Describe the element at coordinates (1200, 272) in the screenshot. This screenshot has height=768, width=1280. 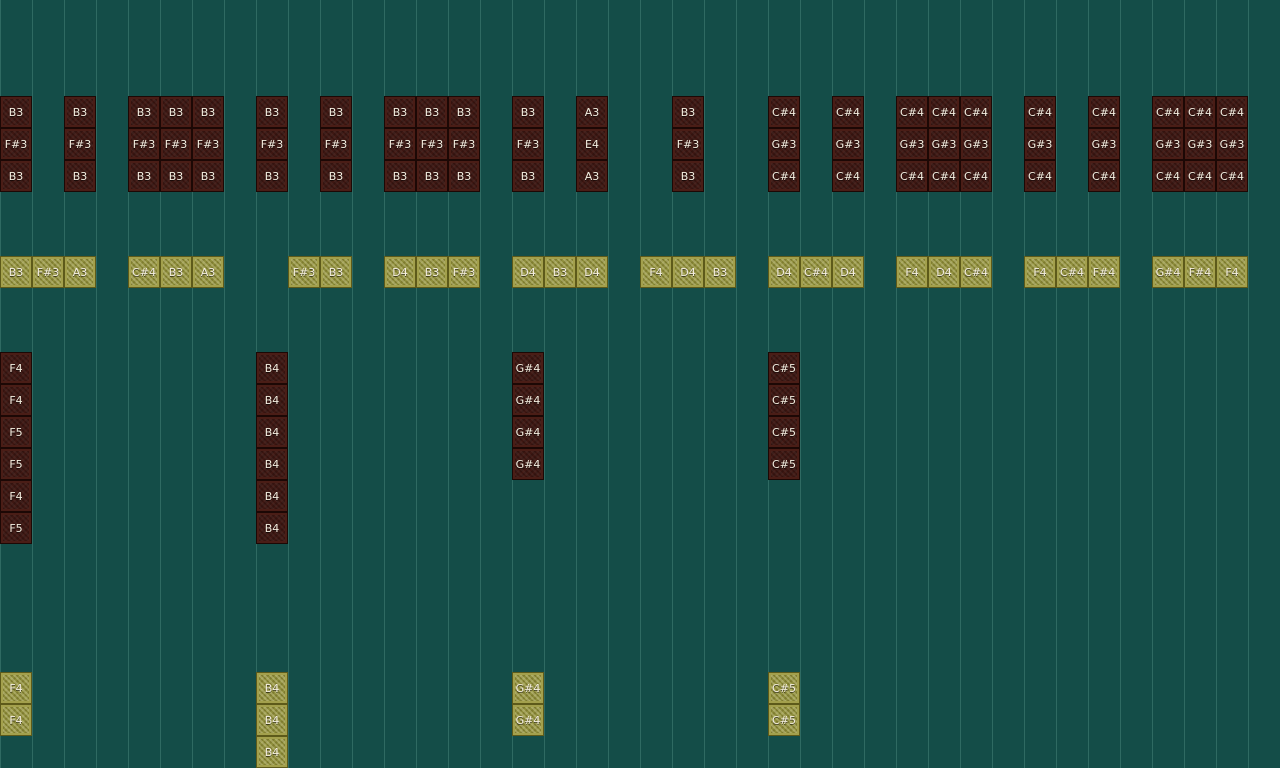
I see `gold-note-block: F#4` at that location.